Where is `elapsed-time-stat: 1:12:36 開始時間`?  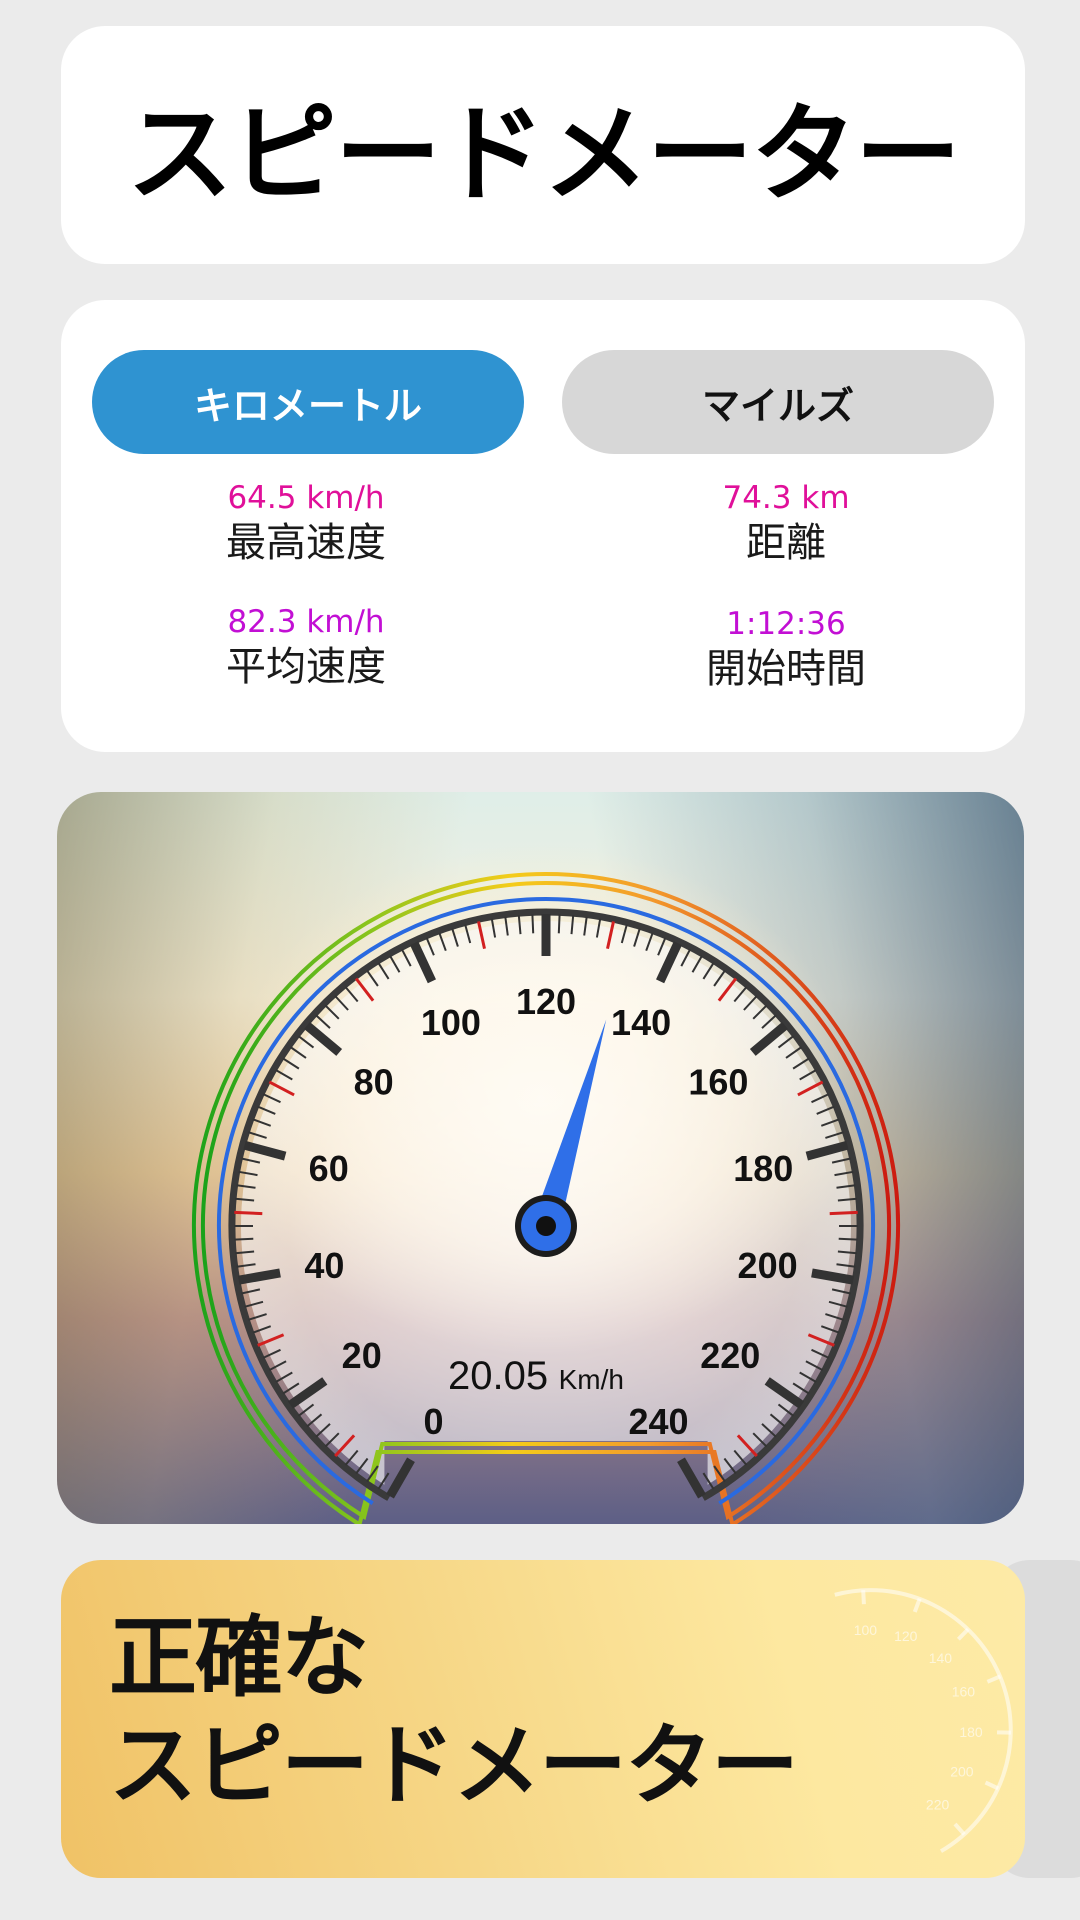 elapsed-time-stat: 1:12:36 開始時間 is located at coordinates (786, 649).